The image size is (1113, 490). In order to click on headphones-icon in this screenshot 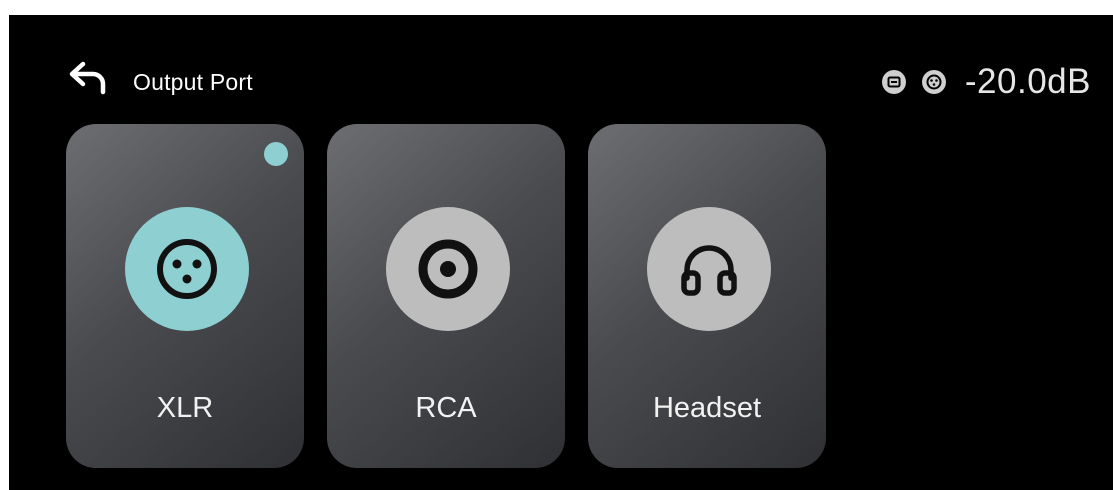, I will do `click(709, 269)`.